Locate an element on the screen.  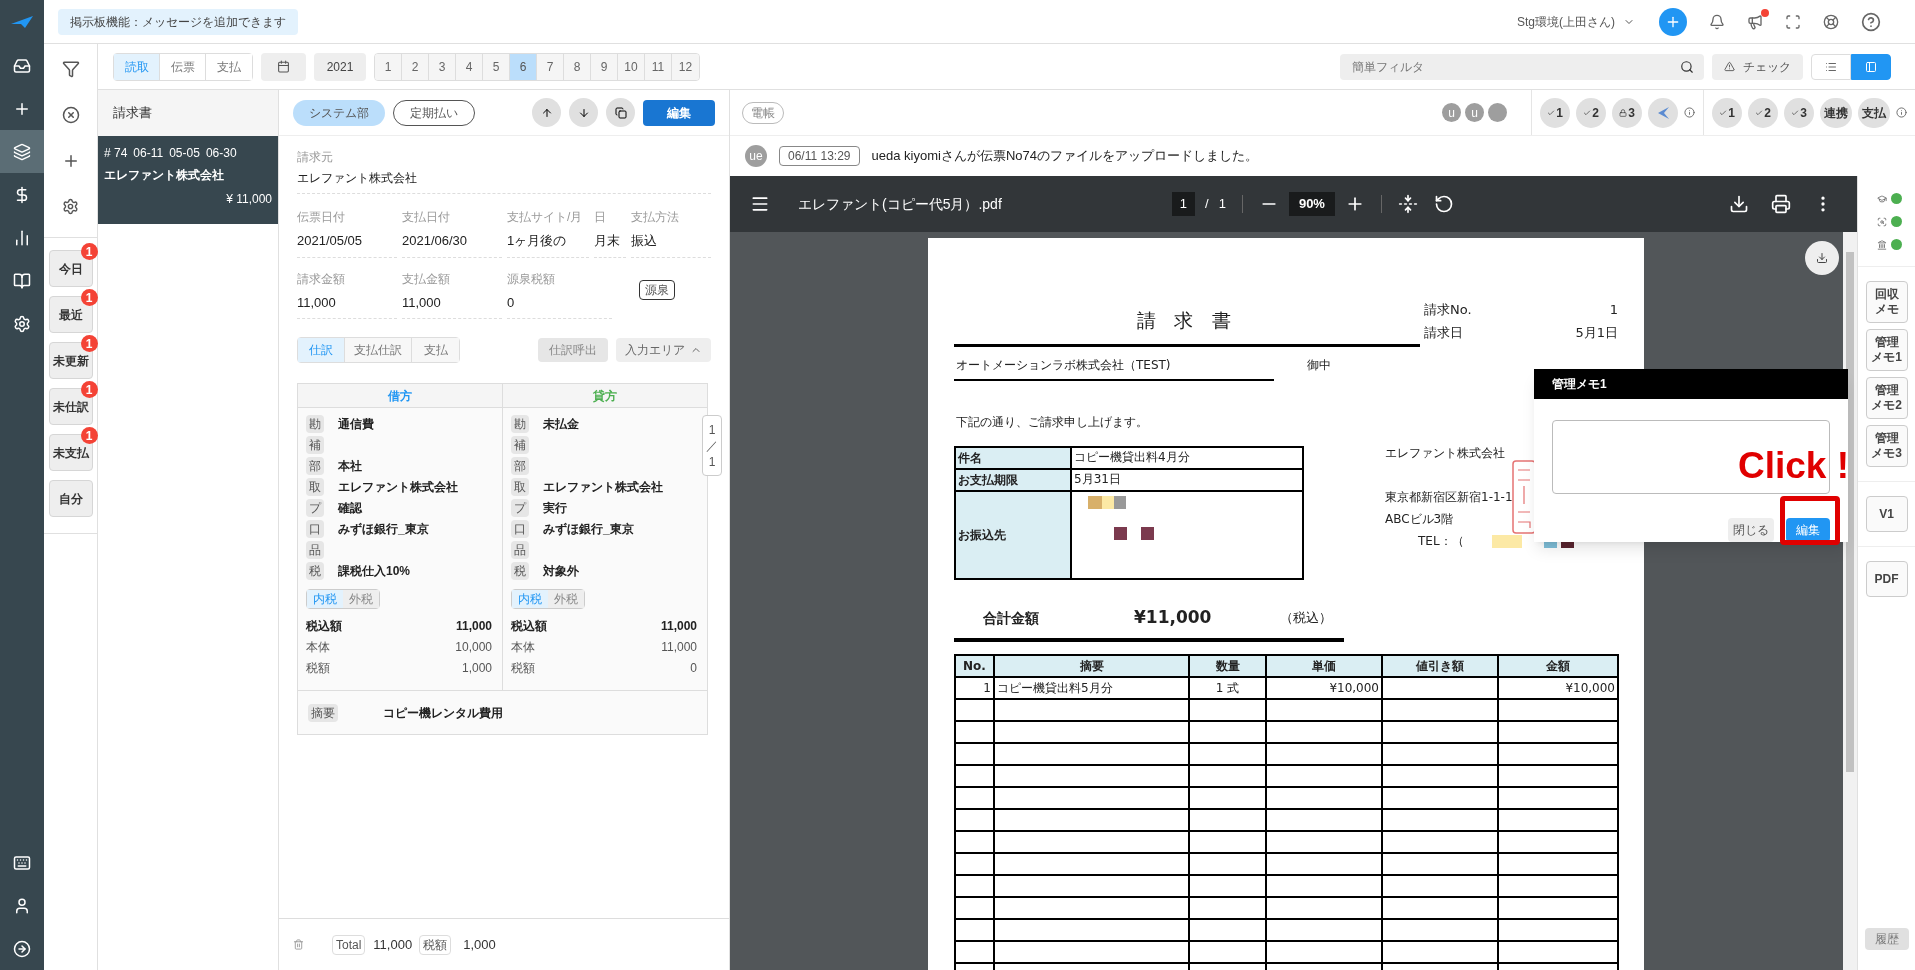
click-annotation: Click ! is located at coordinates (1794, 466).